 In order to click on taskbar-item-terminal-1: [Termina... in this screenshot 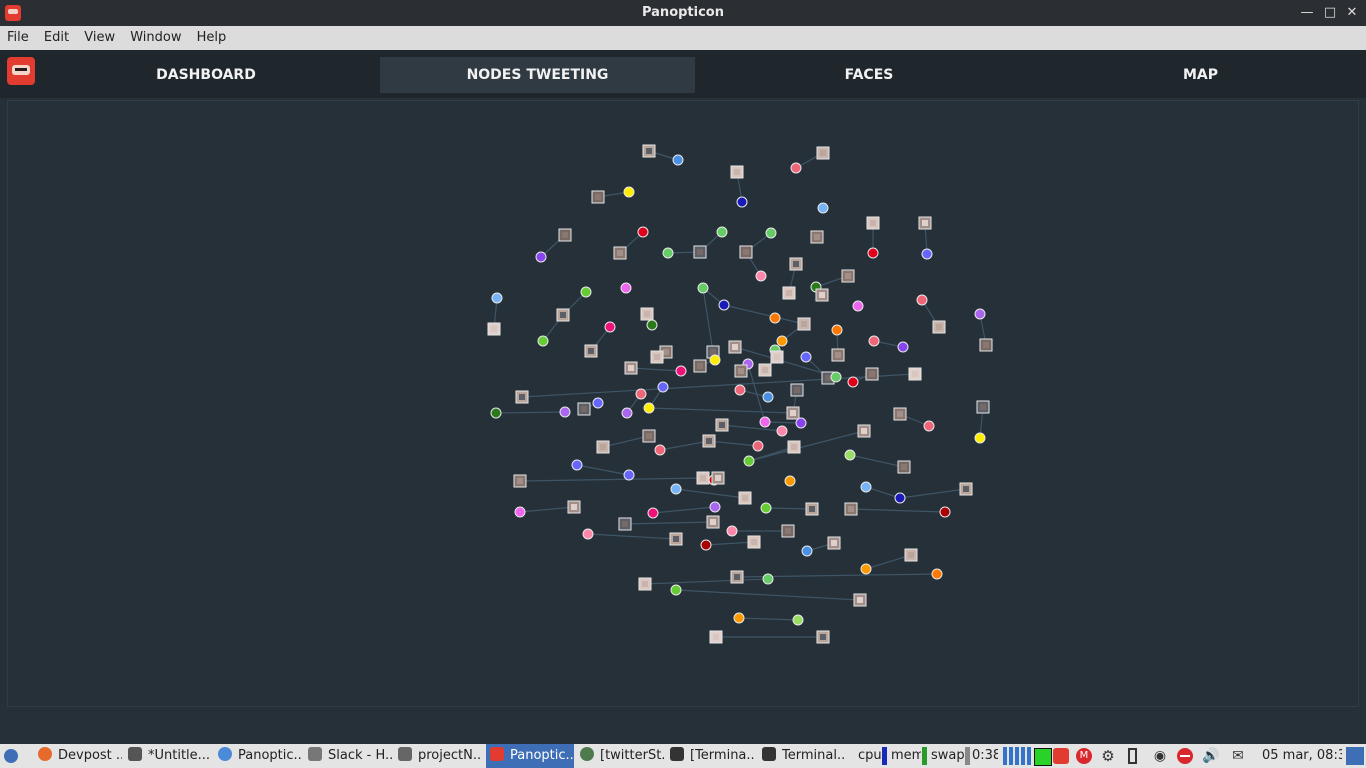, I will do `click(712, 756)`.